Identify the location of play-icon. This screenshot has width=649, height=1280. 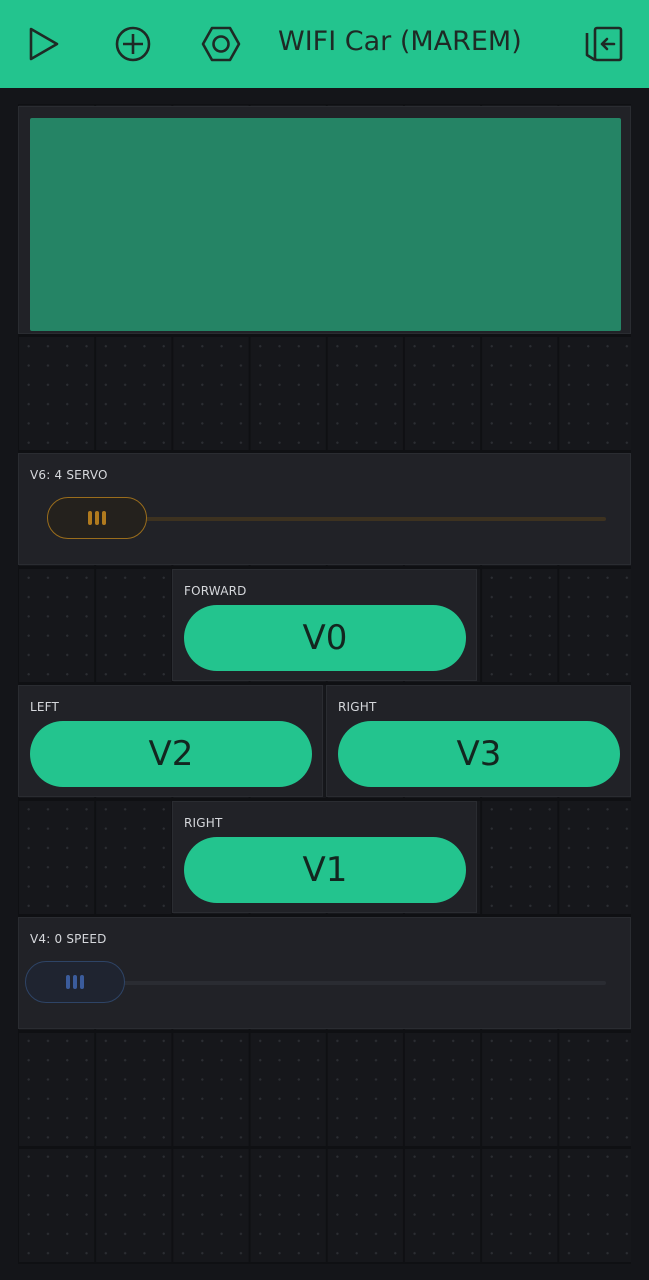
(44, 44).